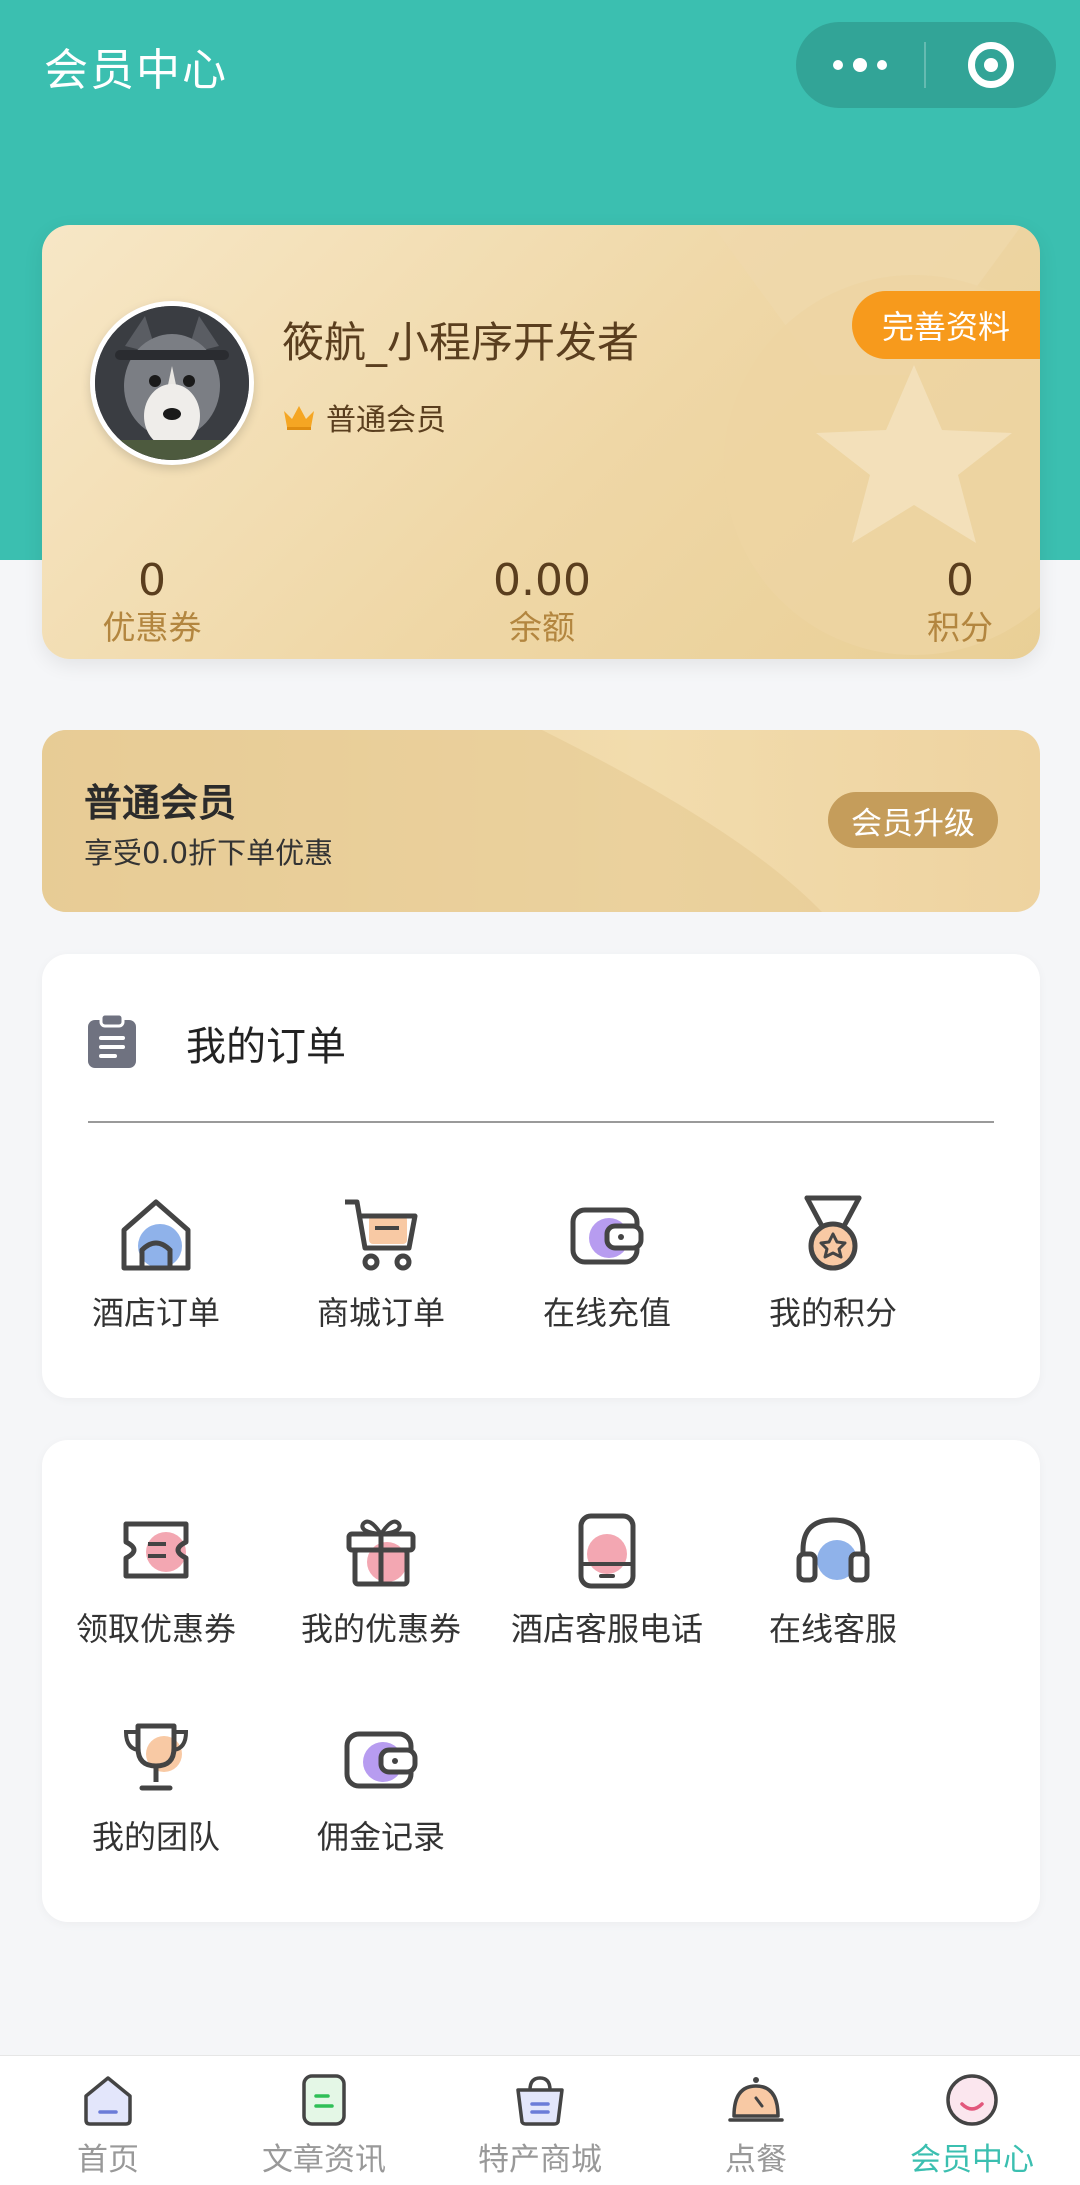 The width and height of the screenshot is (1080, 2185). I want to click on service-item-my-coupons: 我的优惠券, so click(381, 1580).